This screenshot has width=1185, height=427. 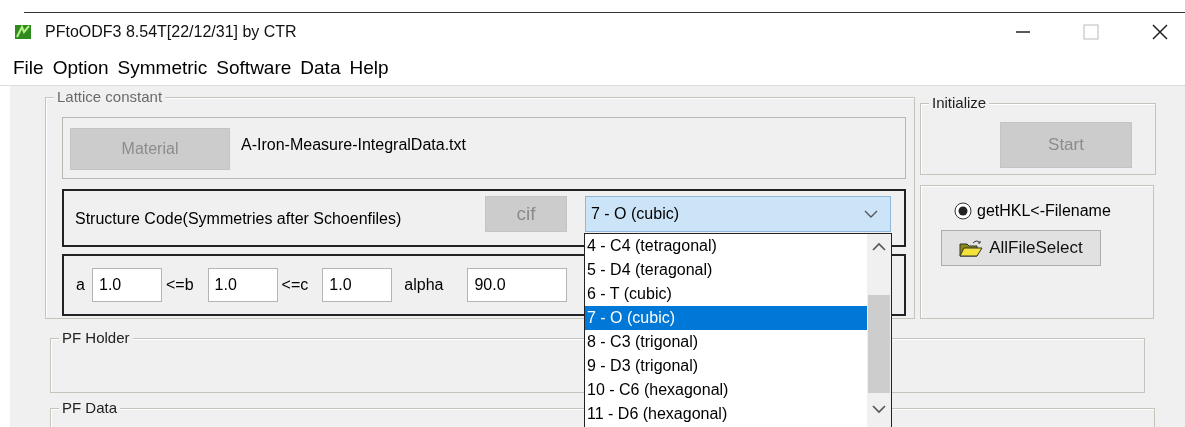 I want to click on scroll-thumb, so click(x=879, y=344).